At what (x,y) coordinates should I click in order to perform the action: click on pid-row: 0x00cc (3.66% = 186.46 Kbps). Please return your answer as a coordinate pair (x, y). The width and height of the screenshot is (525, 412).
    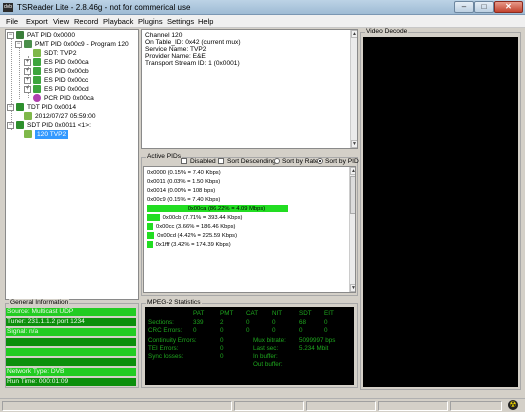
    Looking at the image, I should click on (247, 227).